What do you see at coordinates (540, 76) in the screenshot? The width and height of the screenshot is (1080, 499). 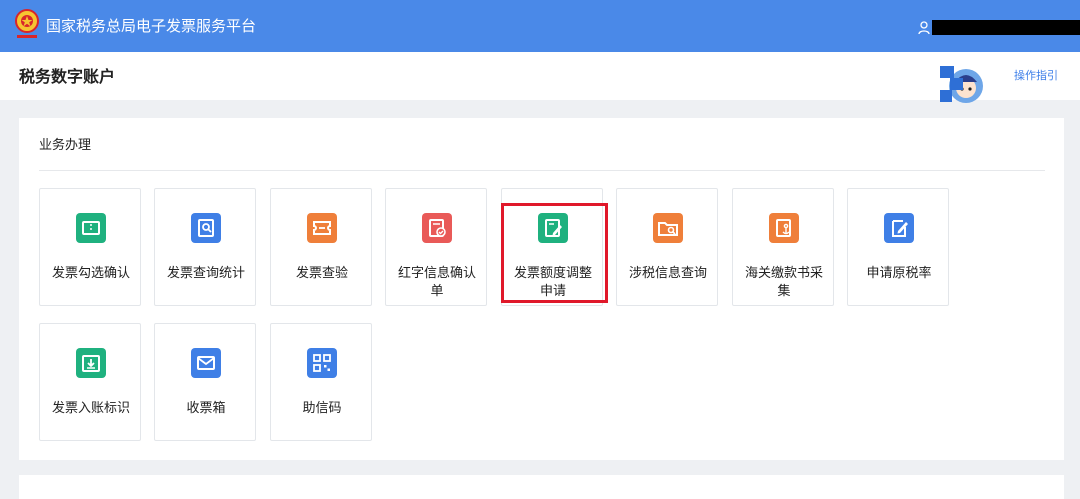 I see `account-header: 税务数字账户` at bounding box center [540, 76].